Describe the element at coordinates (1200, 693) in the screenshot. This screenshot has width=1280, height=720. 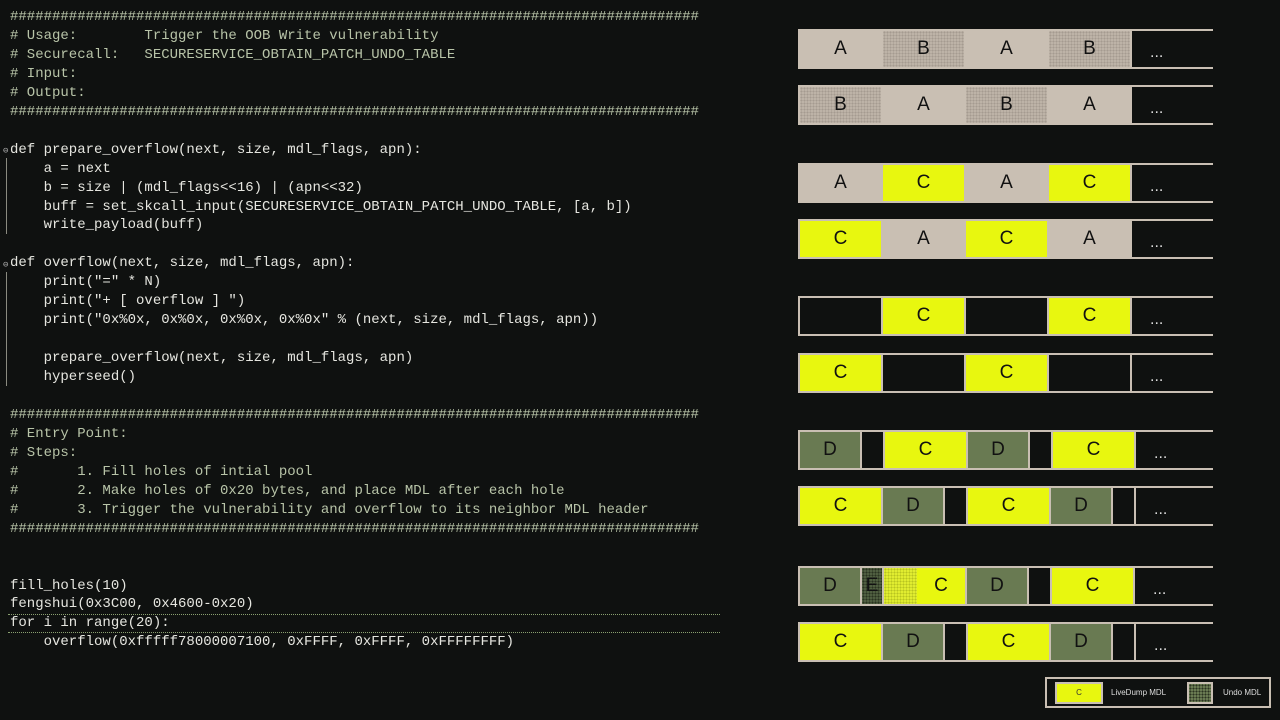
I see `legend-undo-swatch` at that location.